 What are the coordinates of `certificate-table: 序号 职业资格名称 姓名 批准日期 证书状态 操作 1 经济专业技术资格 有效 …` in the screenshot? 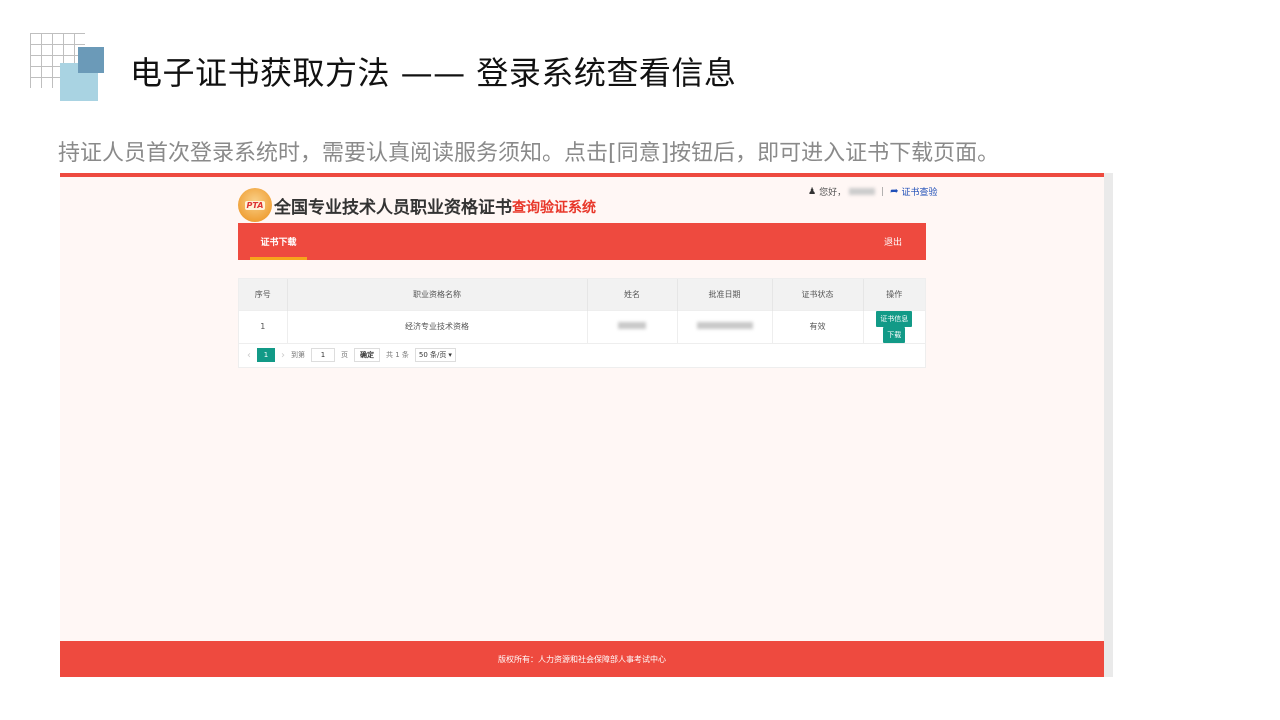 It's located at (582, 323).